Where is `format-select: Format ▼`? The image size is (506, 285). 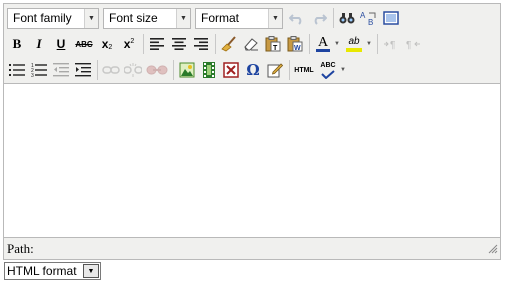
format-select: Format ▼ is located at coordinates (239, 18).